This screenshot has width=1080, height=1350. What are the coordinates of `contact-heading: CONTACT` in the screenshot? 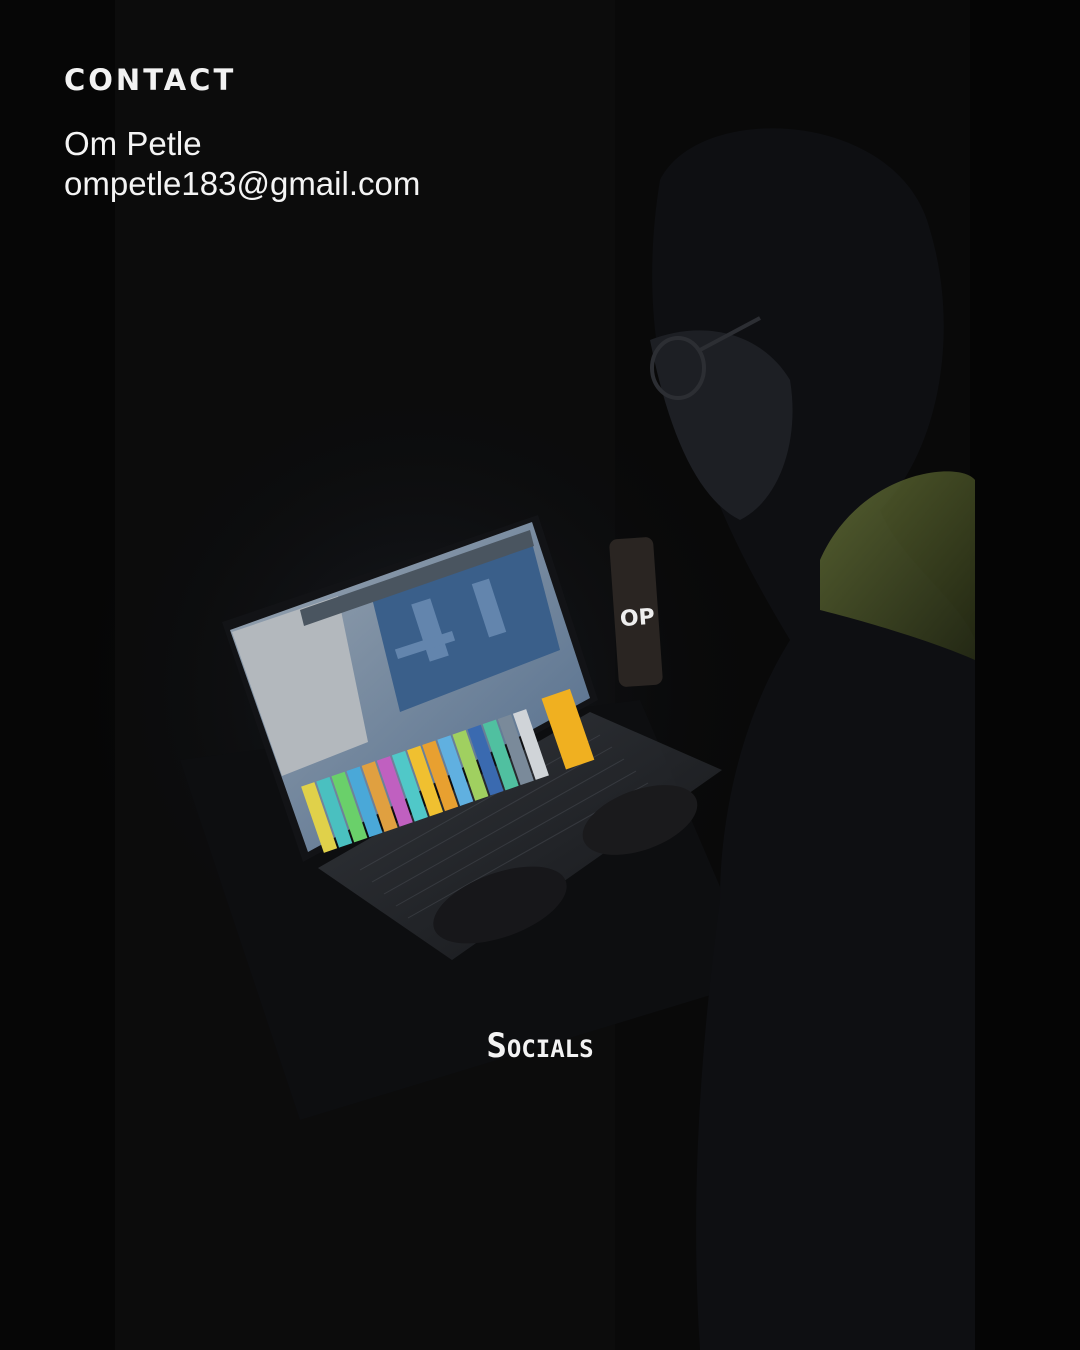 It's located at (150, 80).